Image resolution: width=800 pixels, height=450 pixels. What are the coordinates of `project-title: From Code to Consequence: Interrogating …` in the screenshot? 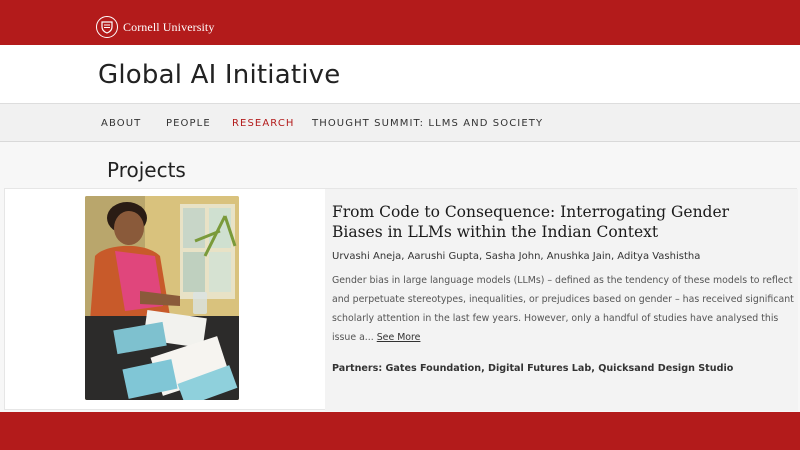 It's located at (557, 222).